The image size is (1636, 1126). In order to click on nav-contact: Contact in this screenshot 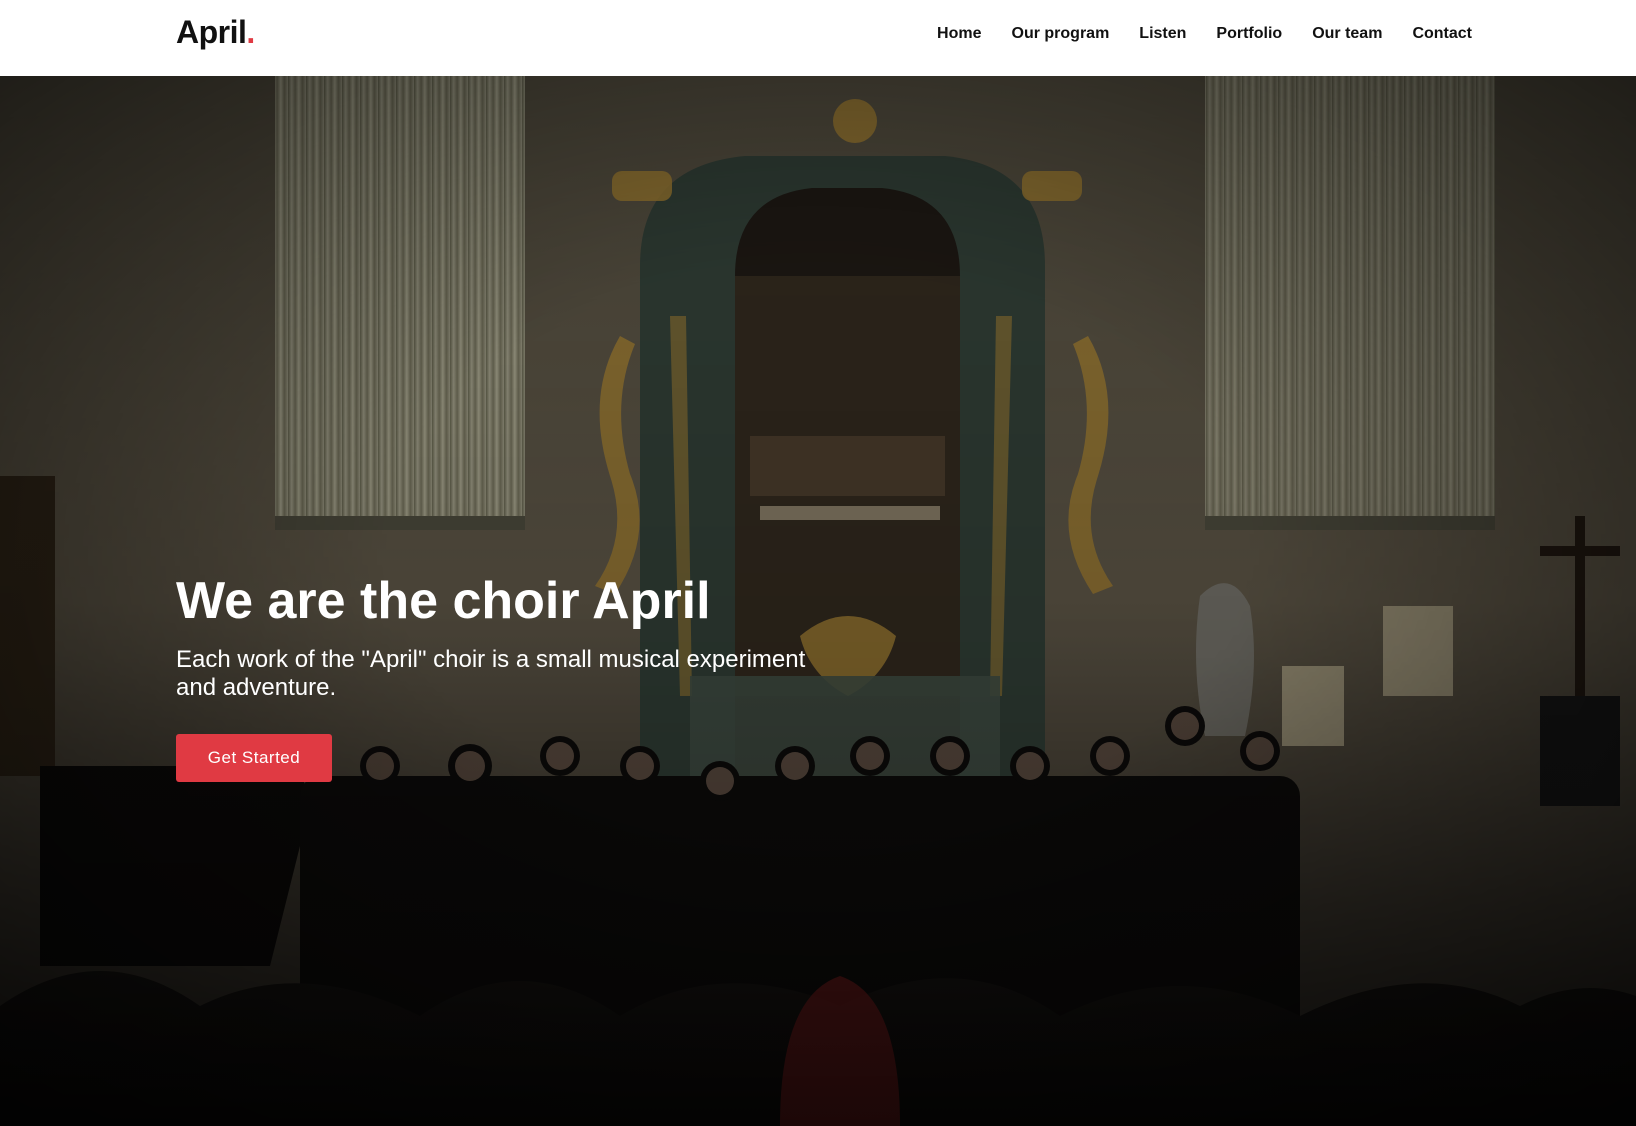, I will do `click(1442, 34)`.